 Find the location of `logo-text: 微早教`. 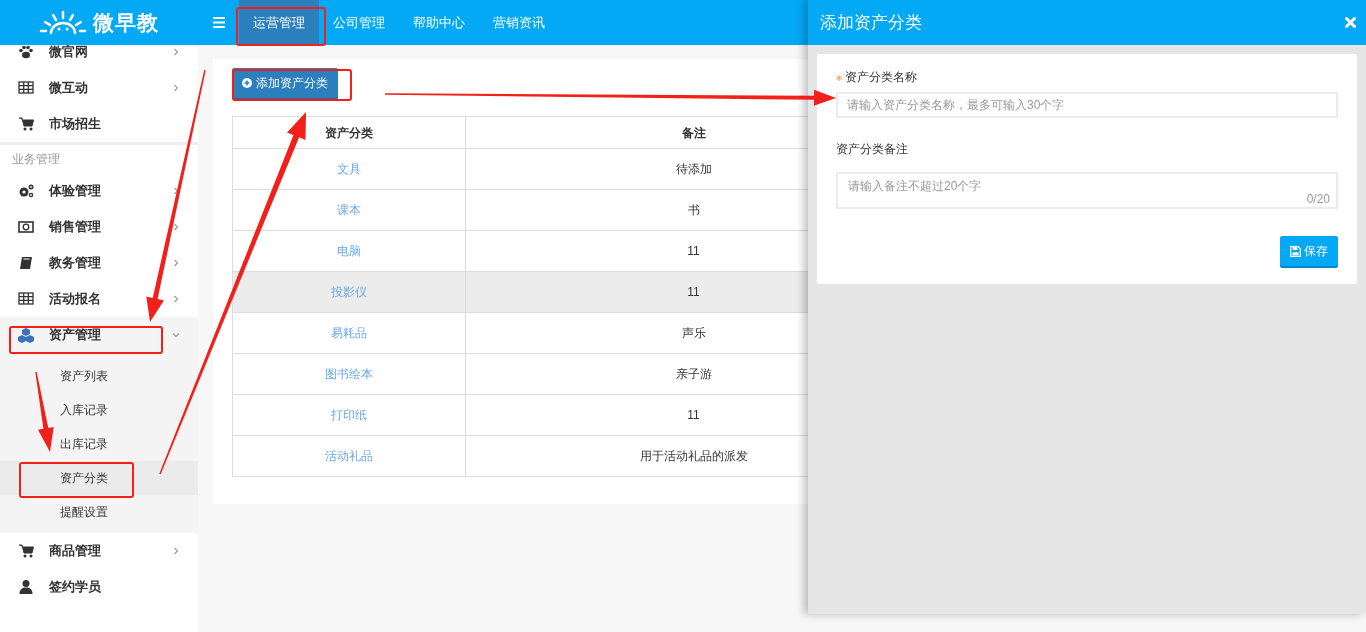

logo-text: 微早教 is located at coordinates (126, 22).